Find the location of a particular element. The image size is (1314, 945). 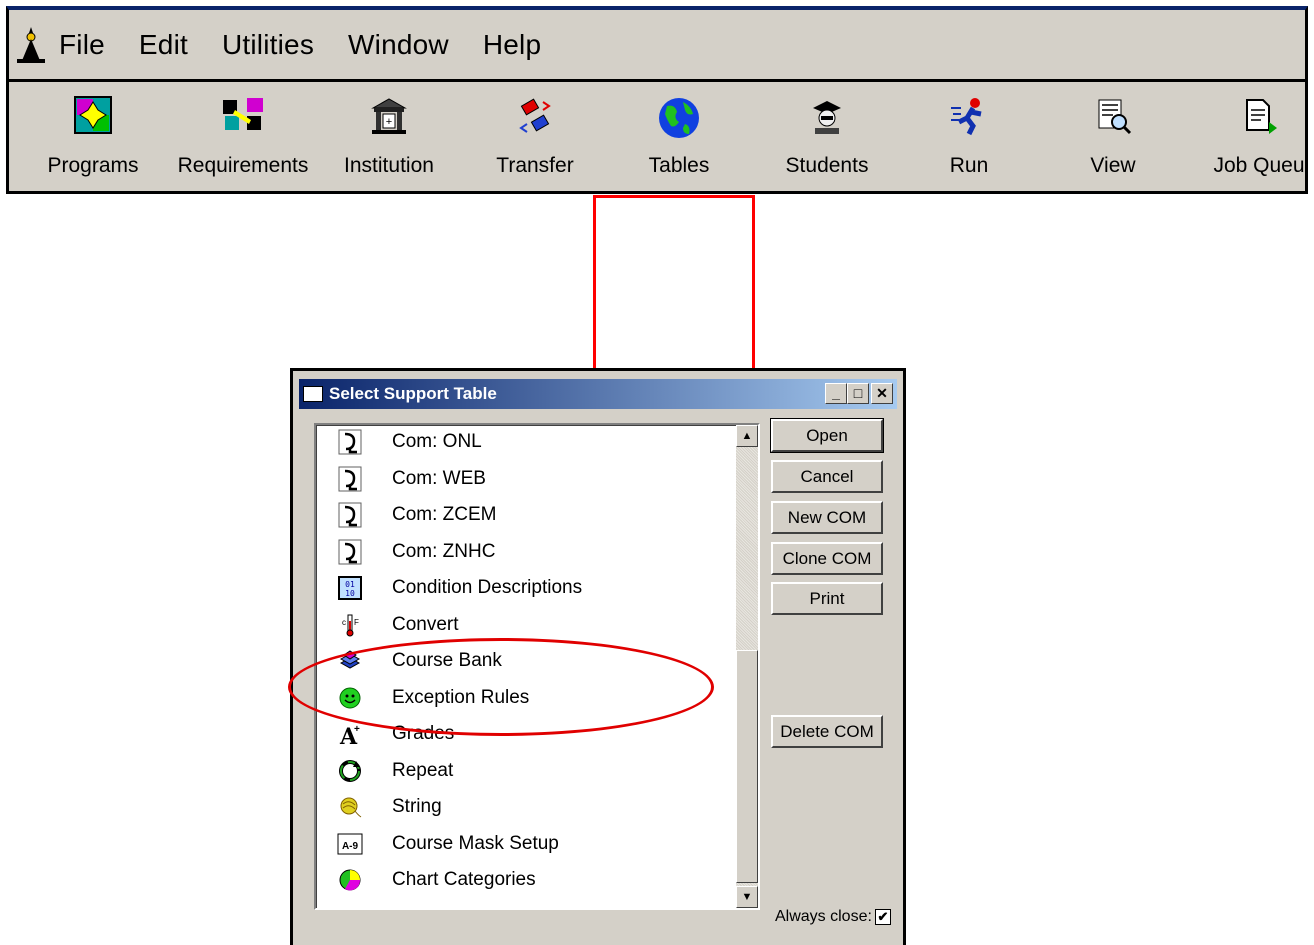

toolbar-programs-label: Programs is located at coordinates (93, 165).